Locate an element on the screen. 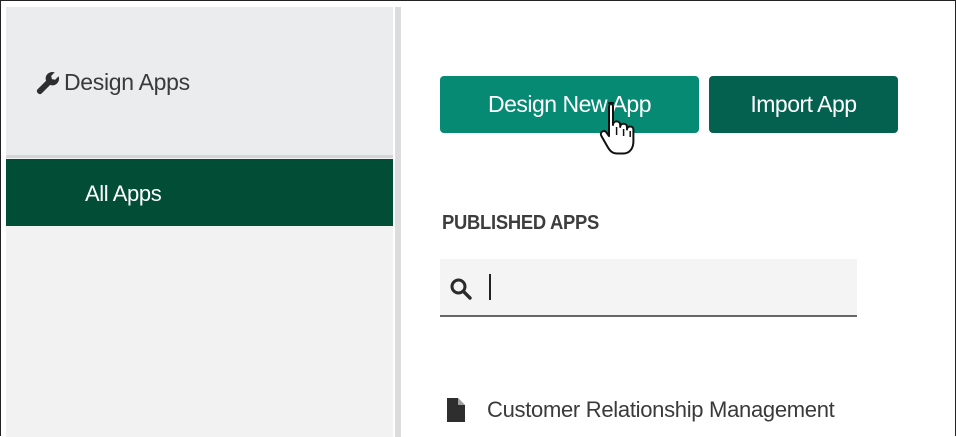 The height and width of the screenshot is (437, 956). sidebar-item-all-apps: All Apps is located at coordinates (199, 192).